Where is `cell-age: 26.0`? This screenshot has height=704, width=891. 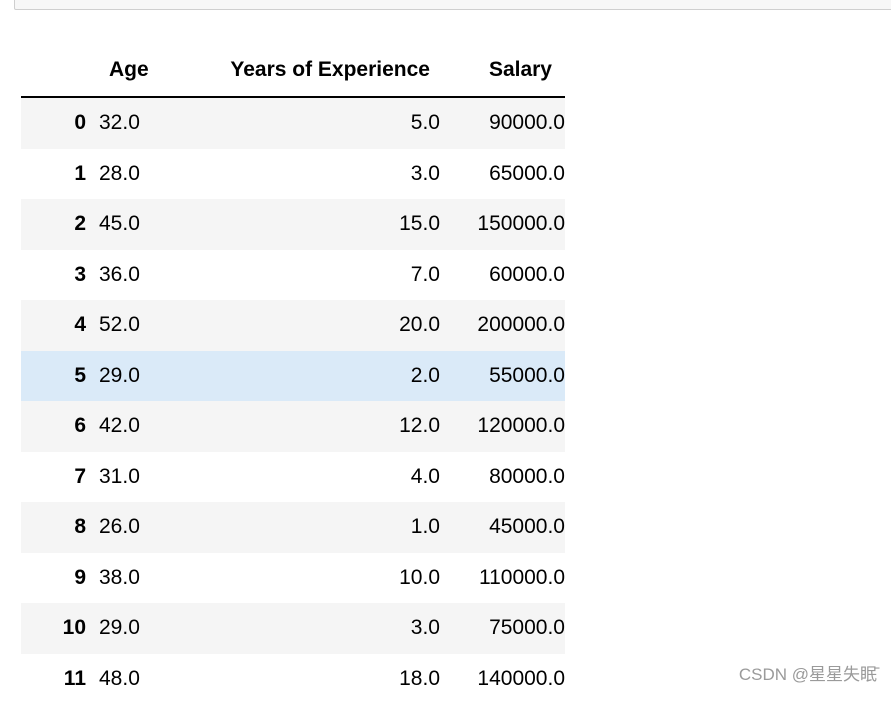
cell-age: 26.0 is located at coordinates (141, 527).